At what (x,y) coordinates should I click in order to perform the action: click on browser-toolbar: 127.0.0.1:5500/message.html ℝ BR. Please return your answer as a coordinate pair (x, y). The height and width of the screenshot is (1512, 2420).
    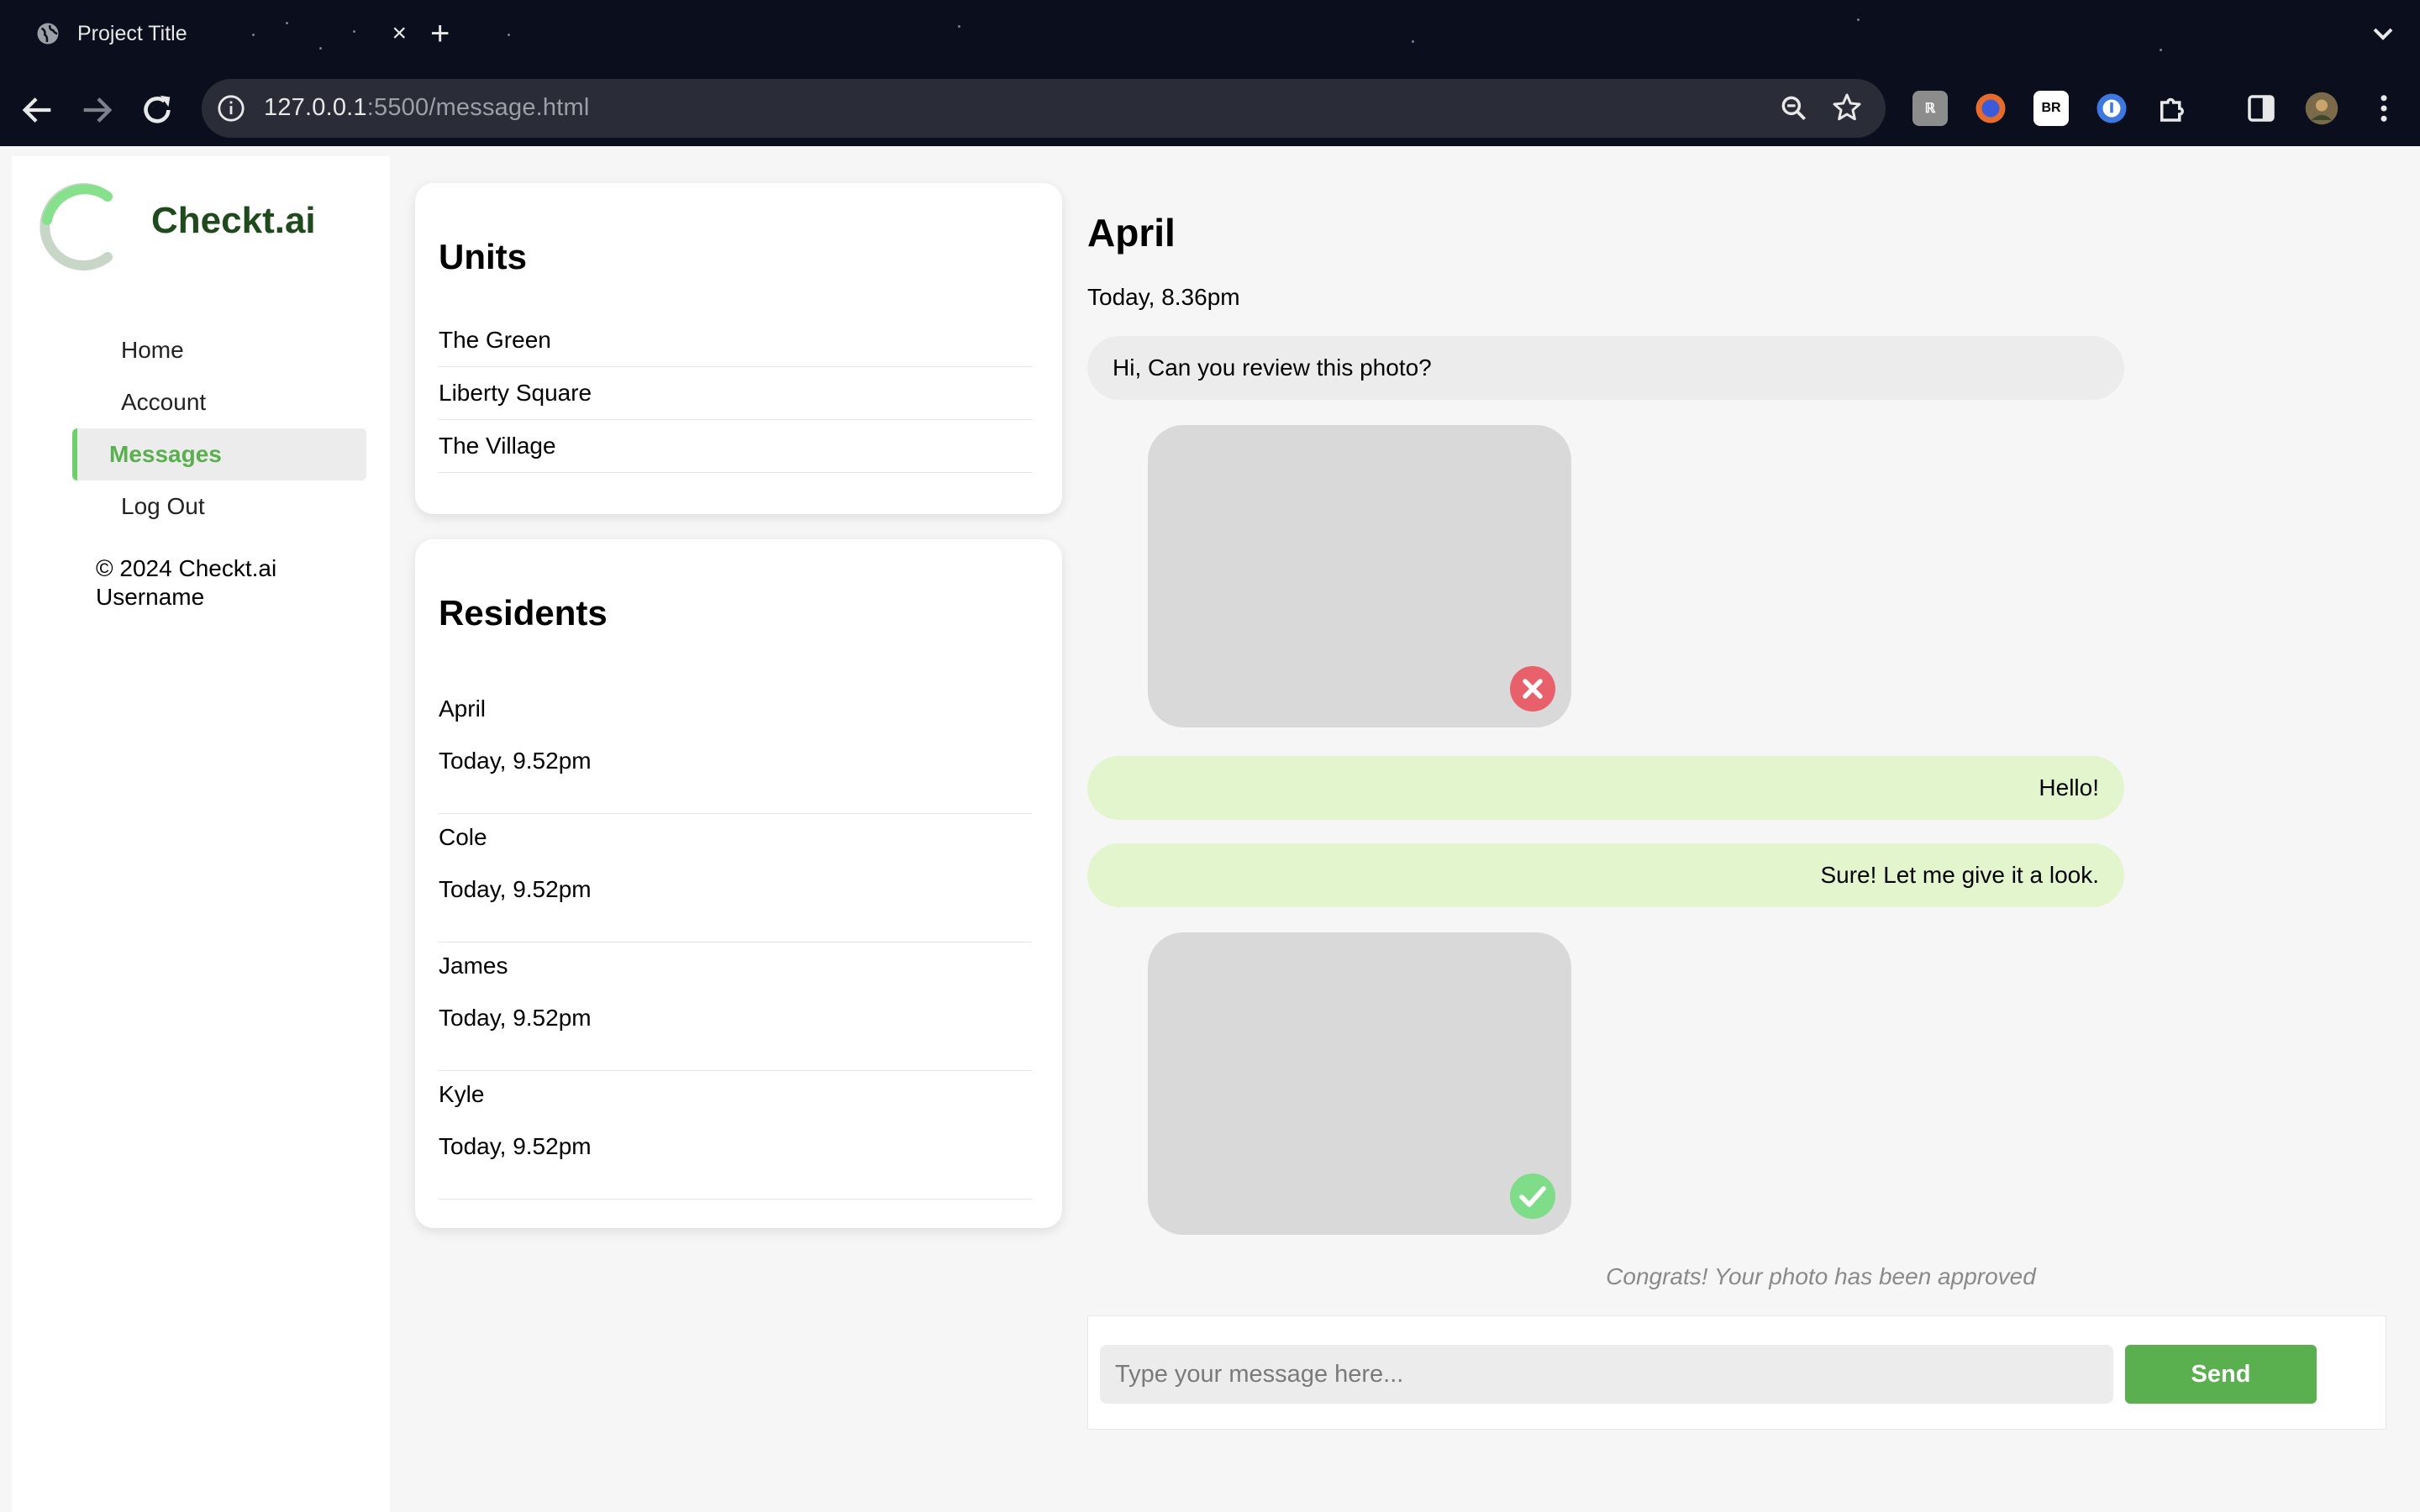
    Looking at the image, I should click on (1210, 109).